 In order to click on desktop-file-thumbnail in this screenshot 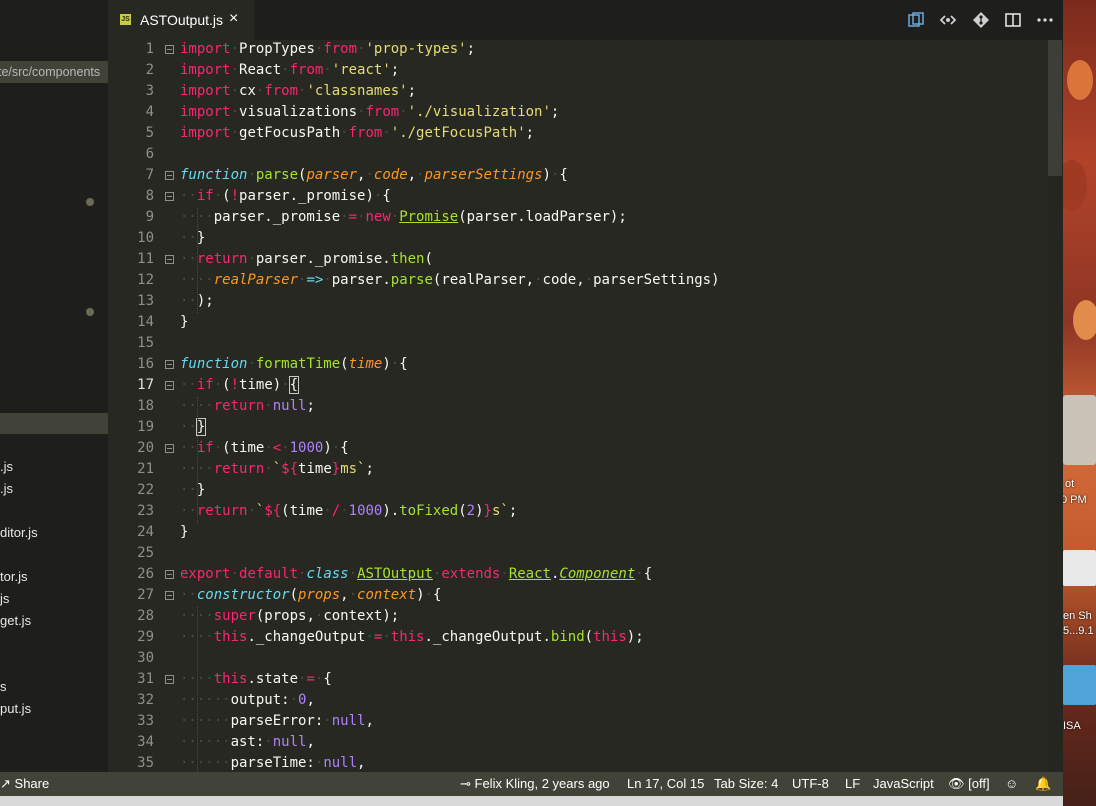, I will do `click(1079, 430)`.